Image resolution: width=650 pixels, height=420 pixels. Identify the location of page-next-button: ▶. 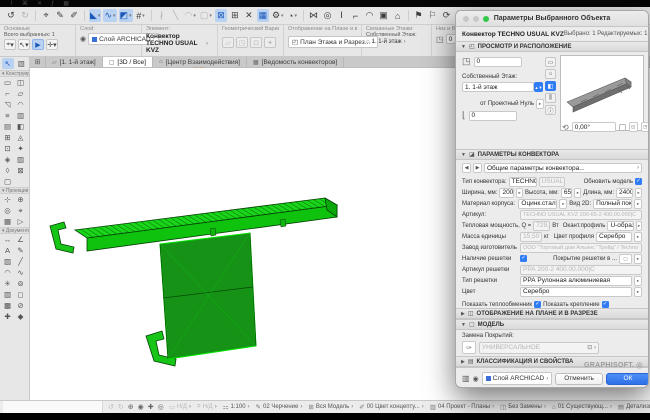
(477, 168).